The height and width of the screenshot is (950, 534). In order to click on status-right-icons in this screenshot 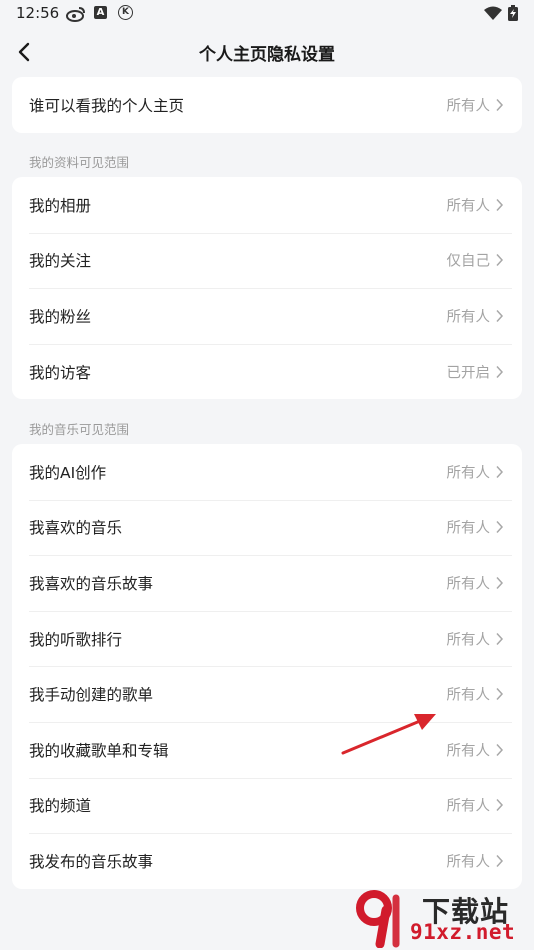, I will do `click(501, 13)`.